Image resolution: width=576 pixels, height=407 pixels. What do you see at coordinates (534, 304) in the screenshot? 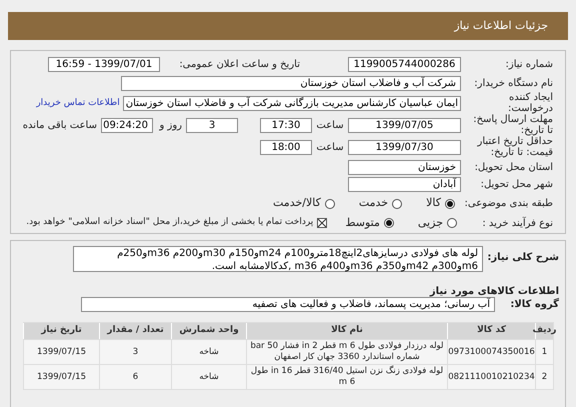
I see `field-label: گروه کالا:` at bounding box center [534, 304].